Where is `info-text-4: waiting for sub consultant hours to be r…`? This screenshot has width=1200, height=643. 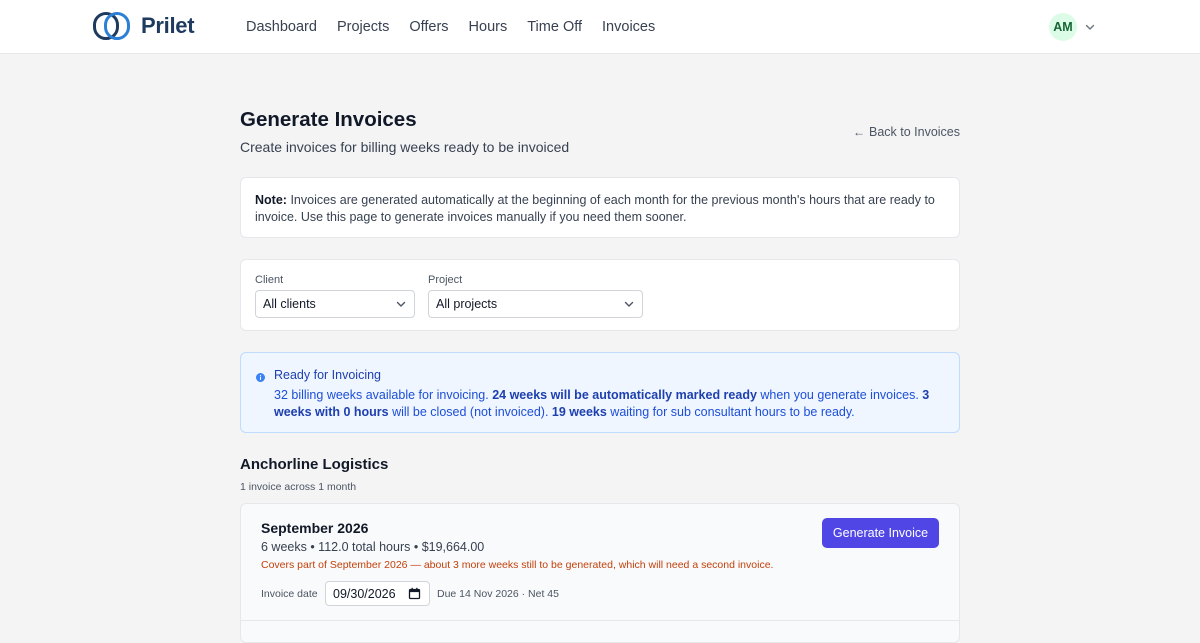 info-text-4: waiting for sub consultant hours to be r… is located at coordinates (730, 412).